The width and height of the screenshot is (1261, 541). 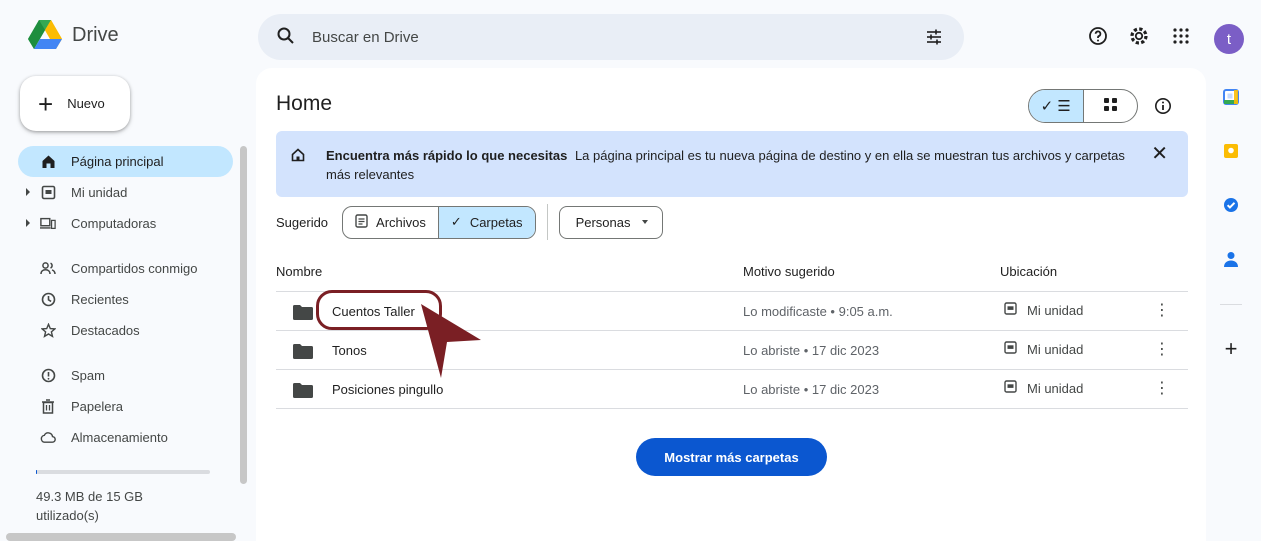 I want to click on column-location: Ubicación, so click(x=1029, y=271).